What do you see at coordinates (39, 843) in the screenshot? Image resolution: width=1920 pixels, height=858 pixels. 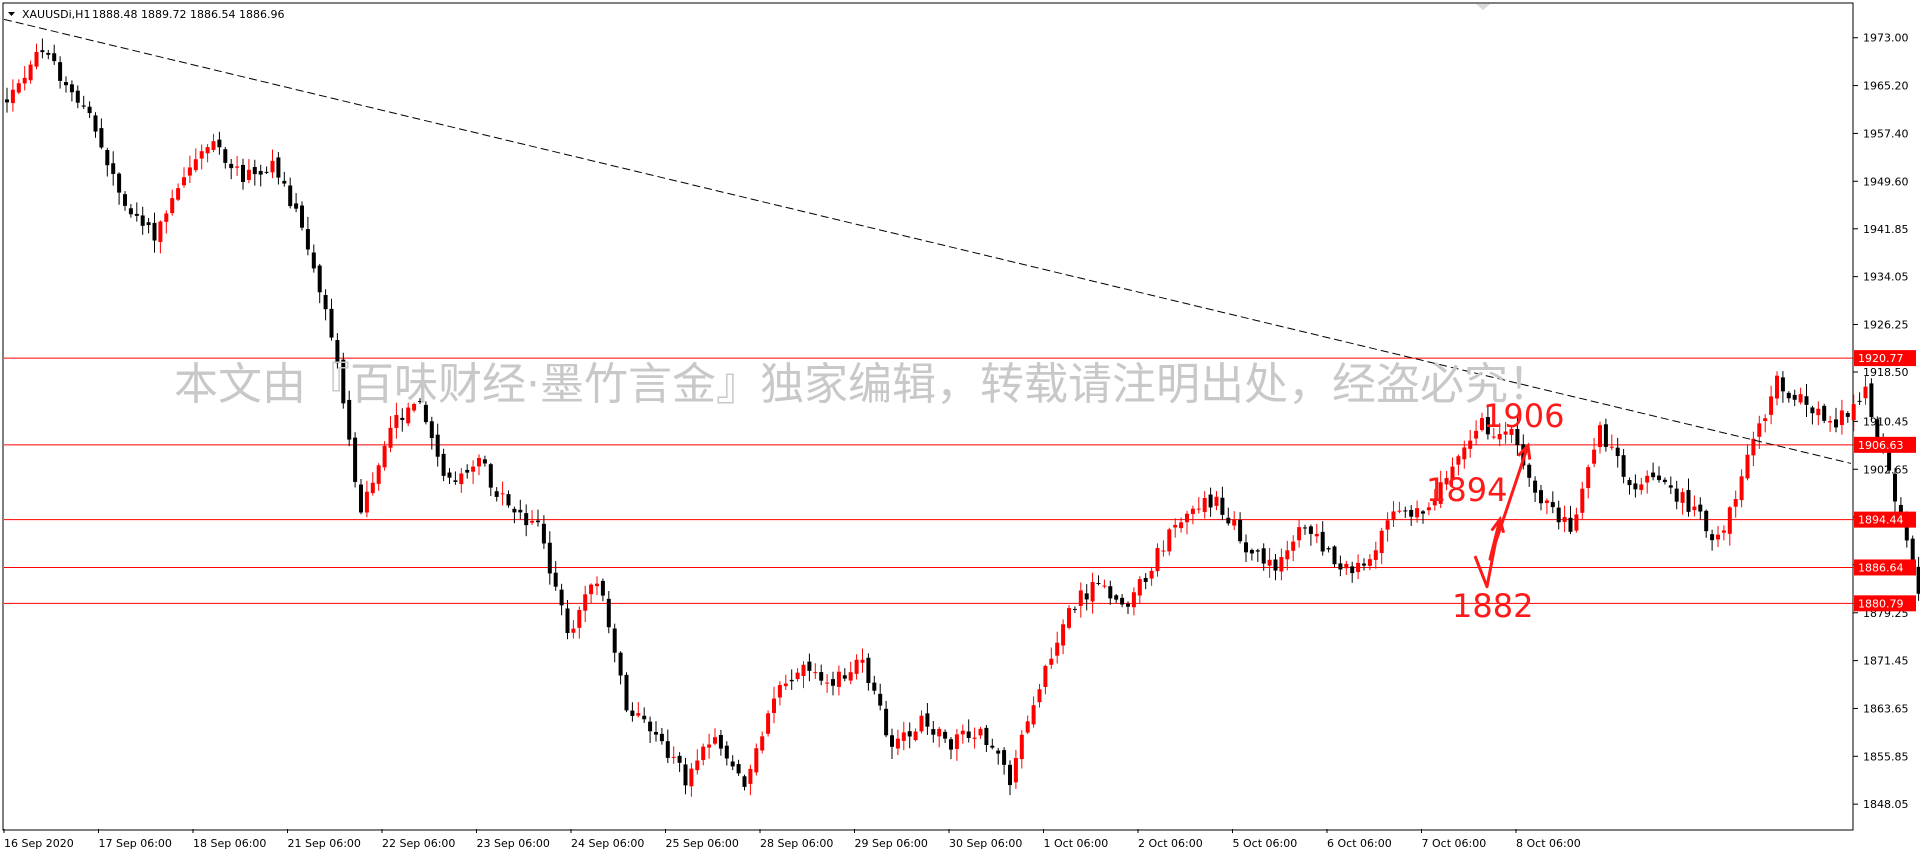 I see `x-tick-label: 16 Sep 2020` at bounding box center [39, 843].